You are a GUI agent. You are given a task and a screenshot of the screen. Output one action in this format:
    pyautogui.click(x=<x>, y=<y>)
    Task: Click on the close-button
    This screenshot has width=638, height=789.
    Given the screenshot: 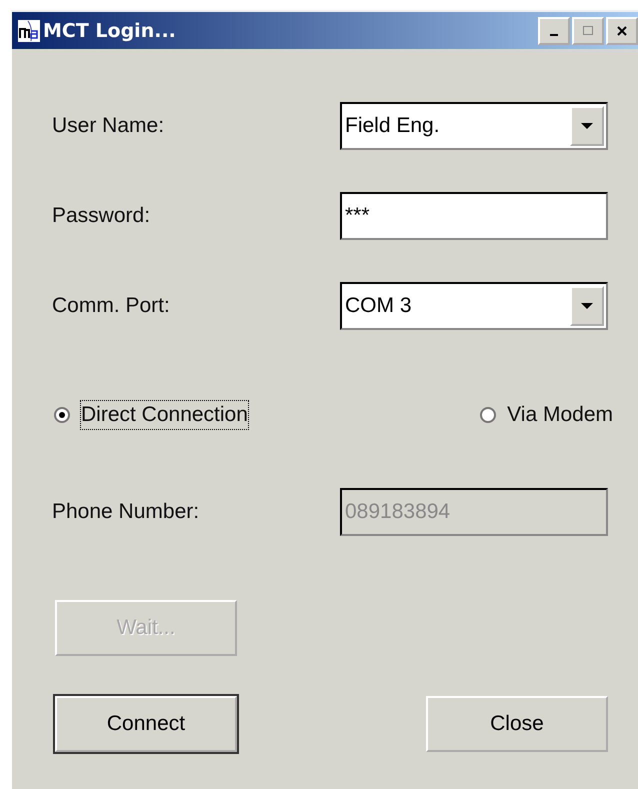 What is the action you would take?
    pyautogui.click(x=622, y=30)
    